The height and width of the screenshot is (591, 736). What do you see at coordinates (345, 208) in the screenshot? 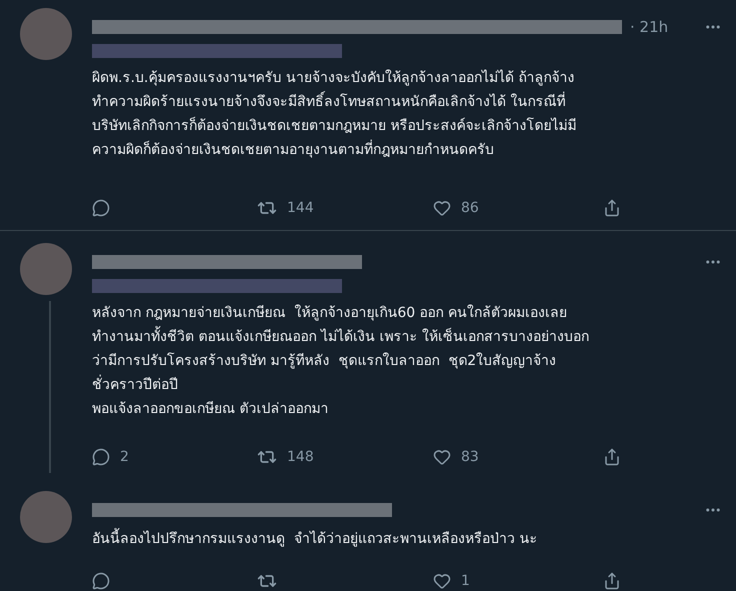
I see `retweet-button: 144` at bounding box center [345, 208].